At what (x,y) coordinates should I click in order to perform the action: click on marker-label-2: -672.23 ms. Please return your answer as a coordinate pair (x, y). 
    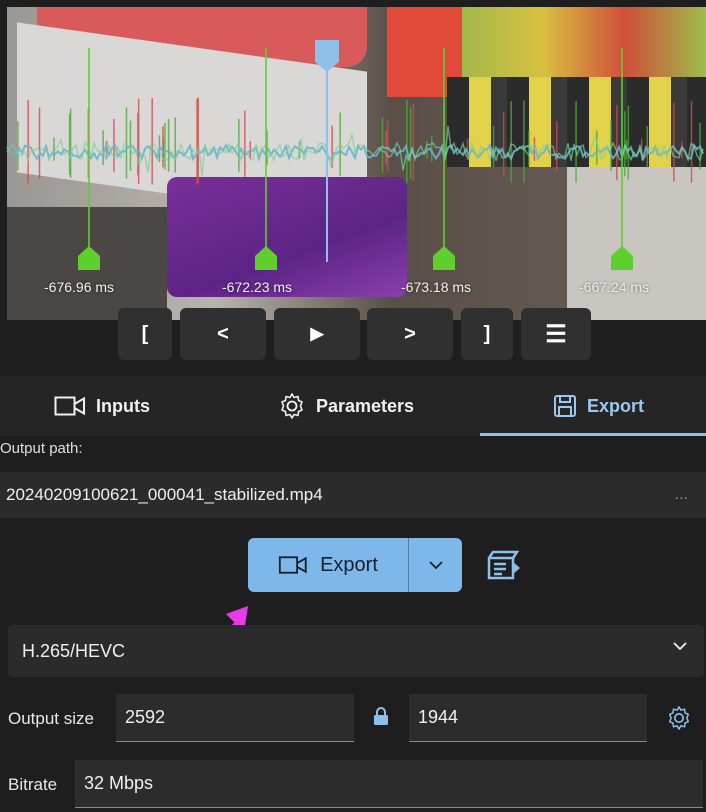
    Looking at the image, I should click on (257, 287).